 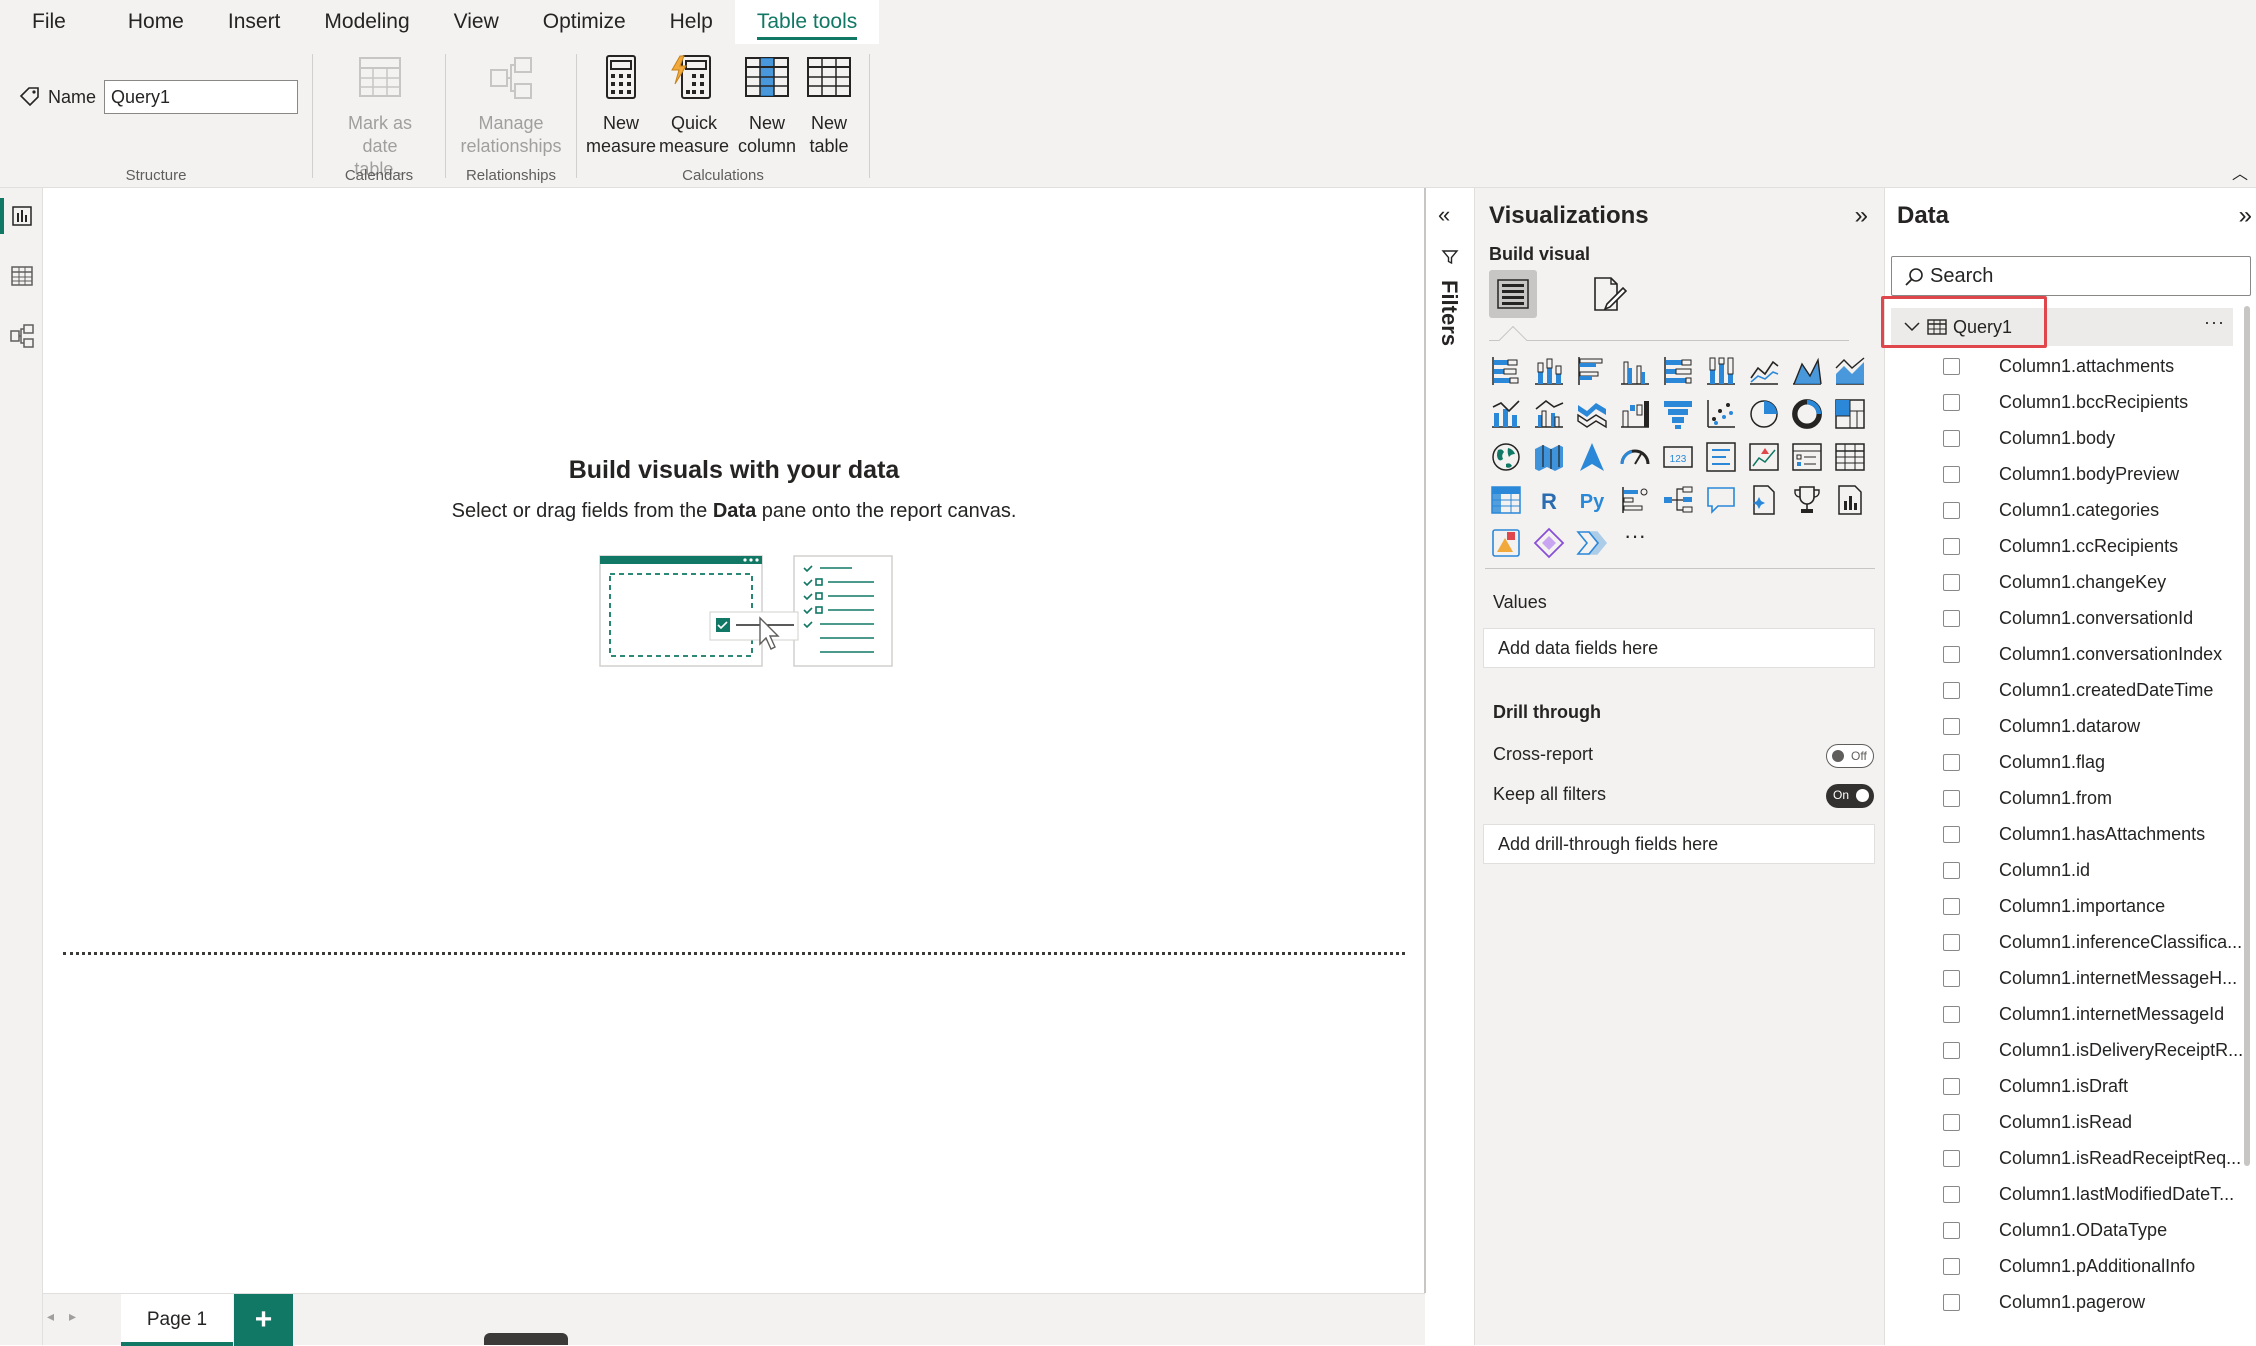 I want to click on field-row: Column1.isRead, so click(x=2060, y=1124).